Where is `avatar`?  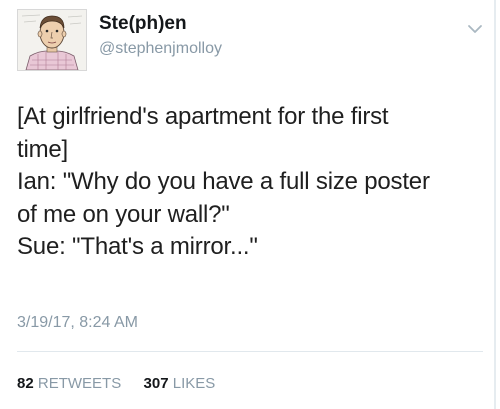 avatar is located at coordinates (52, 40).